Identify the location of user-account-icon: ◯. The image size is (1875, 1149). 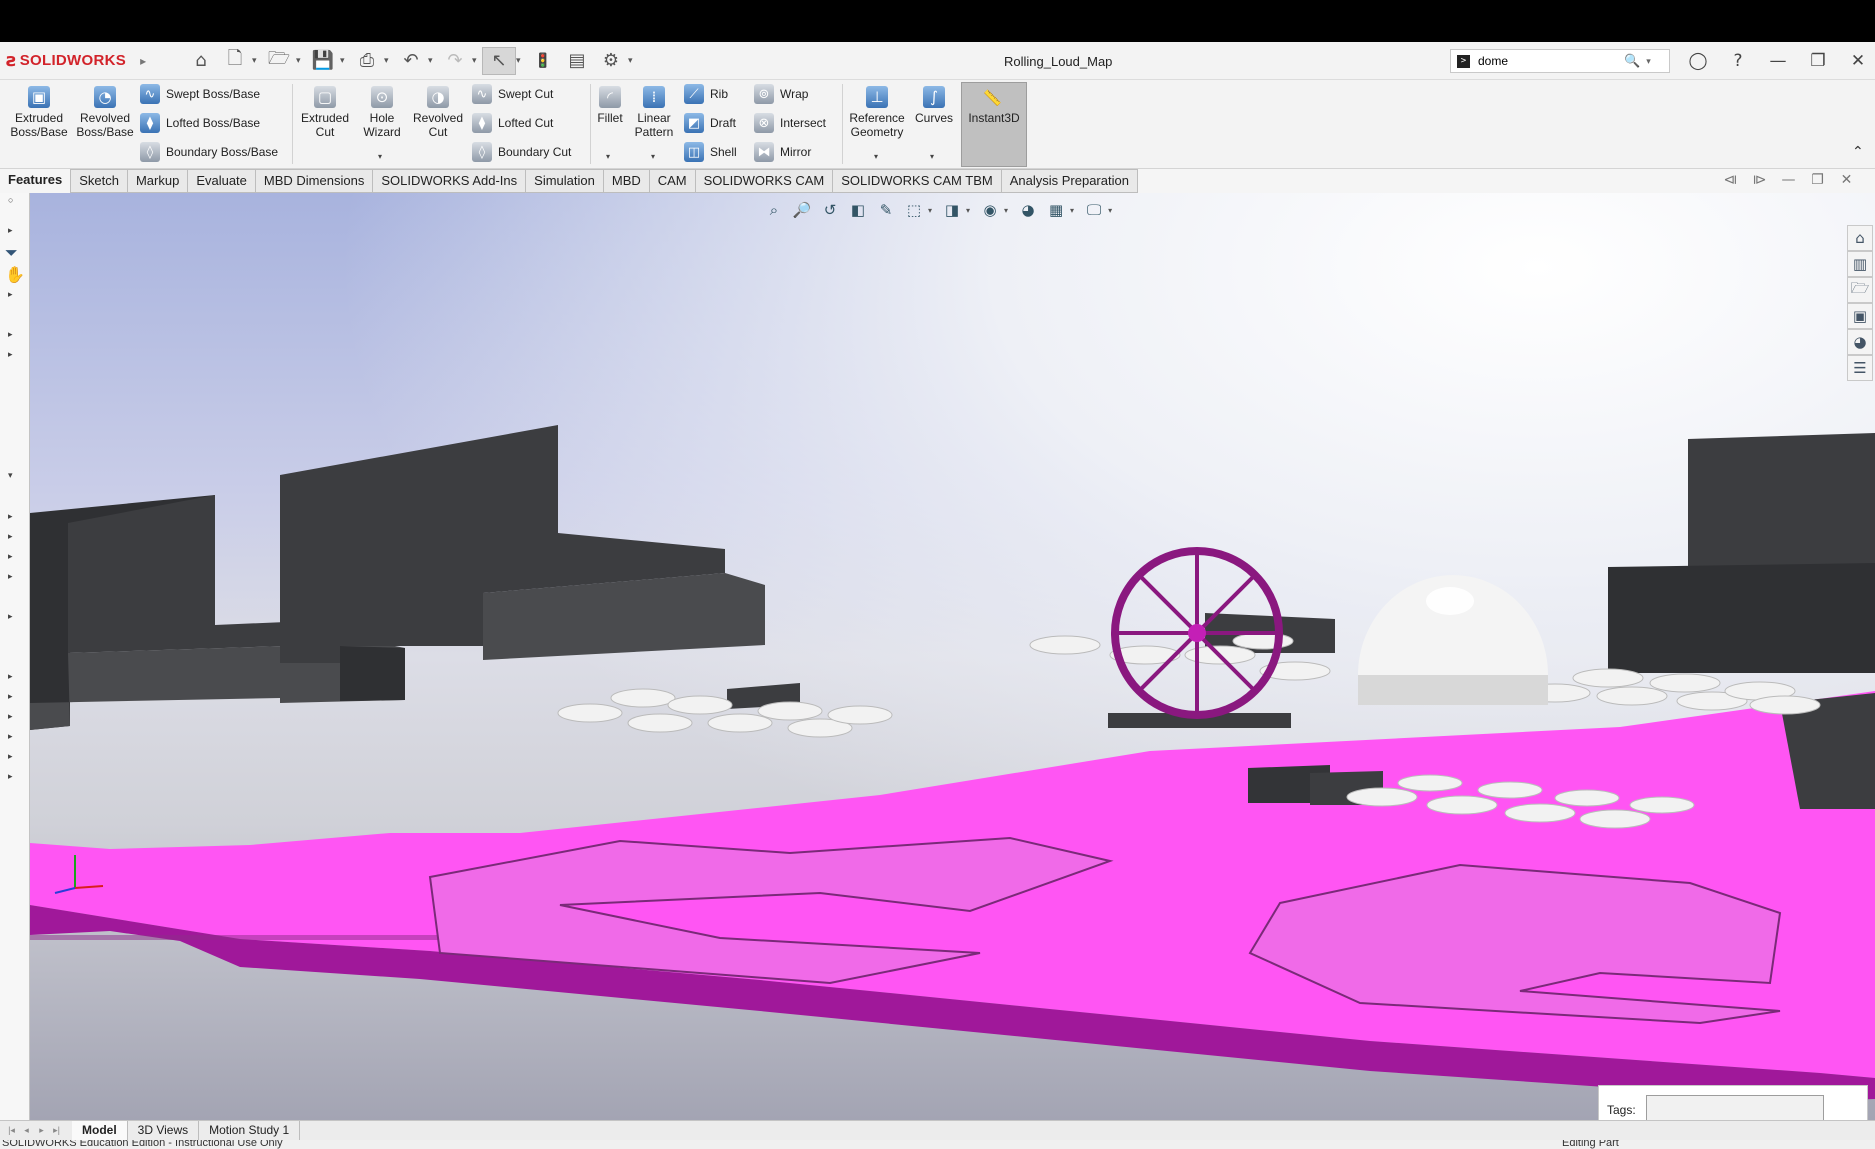
(1698, 61).